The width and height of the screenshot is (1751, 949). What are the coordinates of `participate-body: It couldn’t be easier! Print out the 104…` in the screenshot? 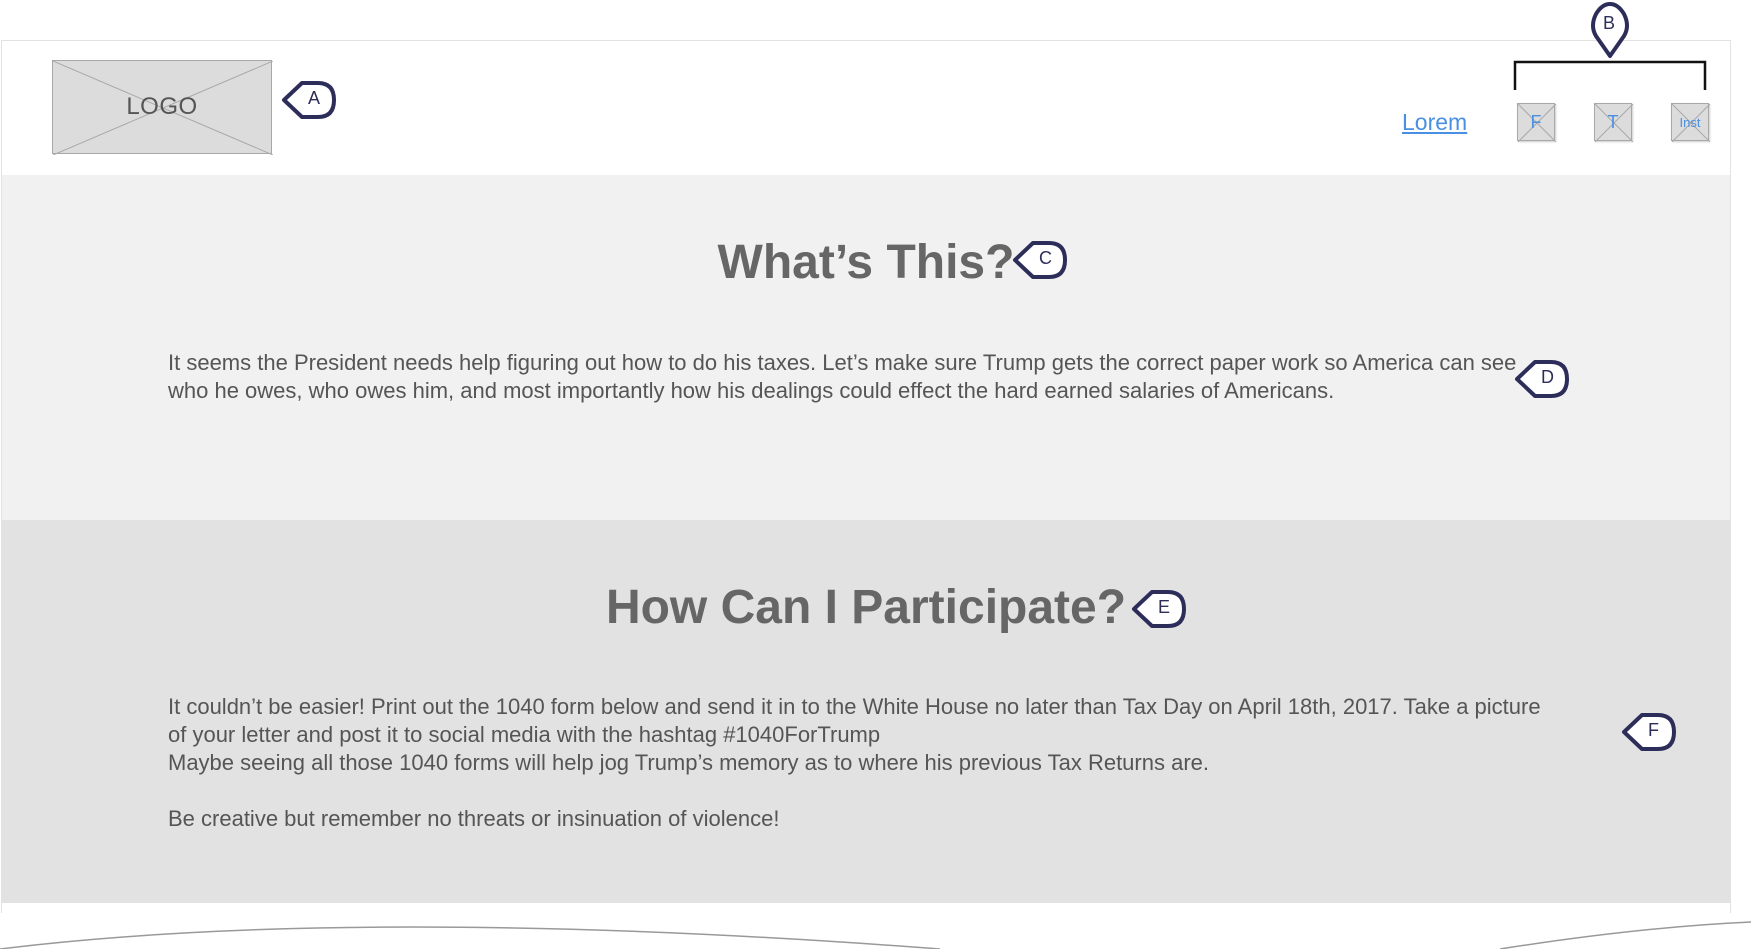 It's located at (858, 763).